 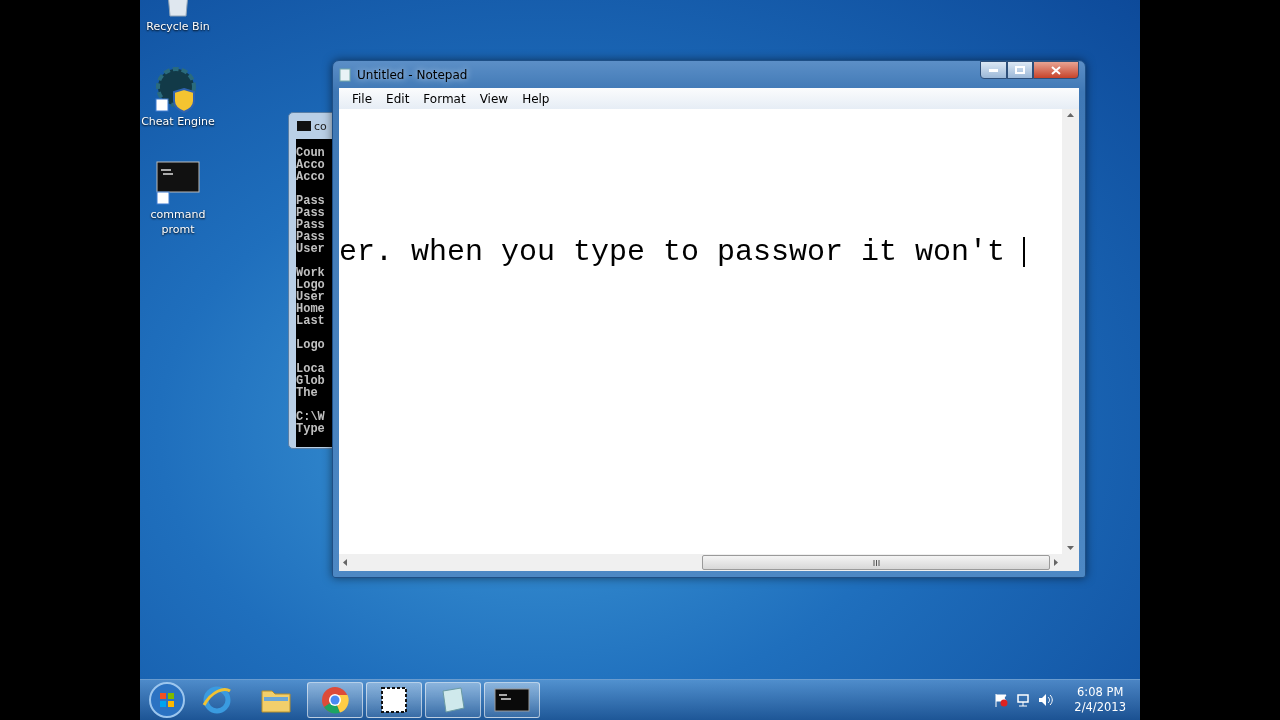 I want to click on menu-item: Edit, so click(x=398, y=98).